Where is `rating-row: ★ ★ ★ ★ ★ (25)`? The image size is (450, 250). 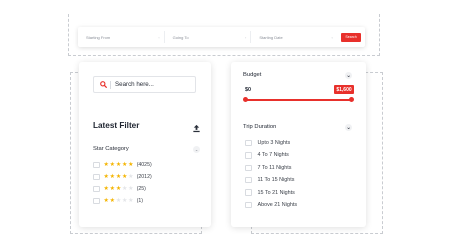
rating-row: ★ ★ ★ ★ ★ (25) is located at coordinates (119, 189).